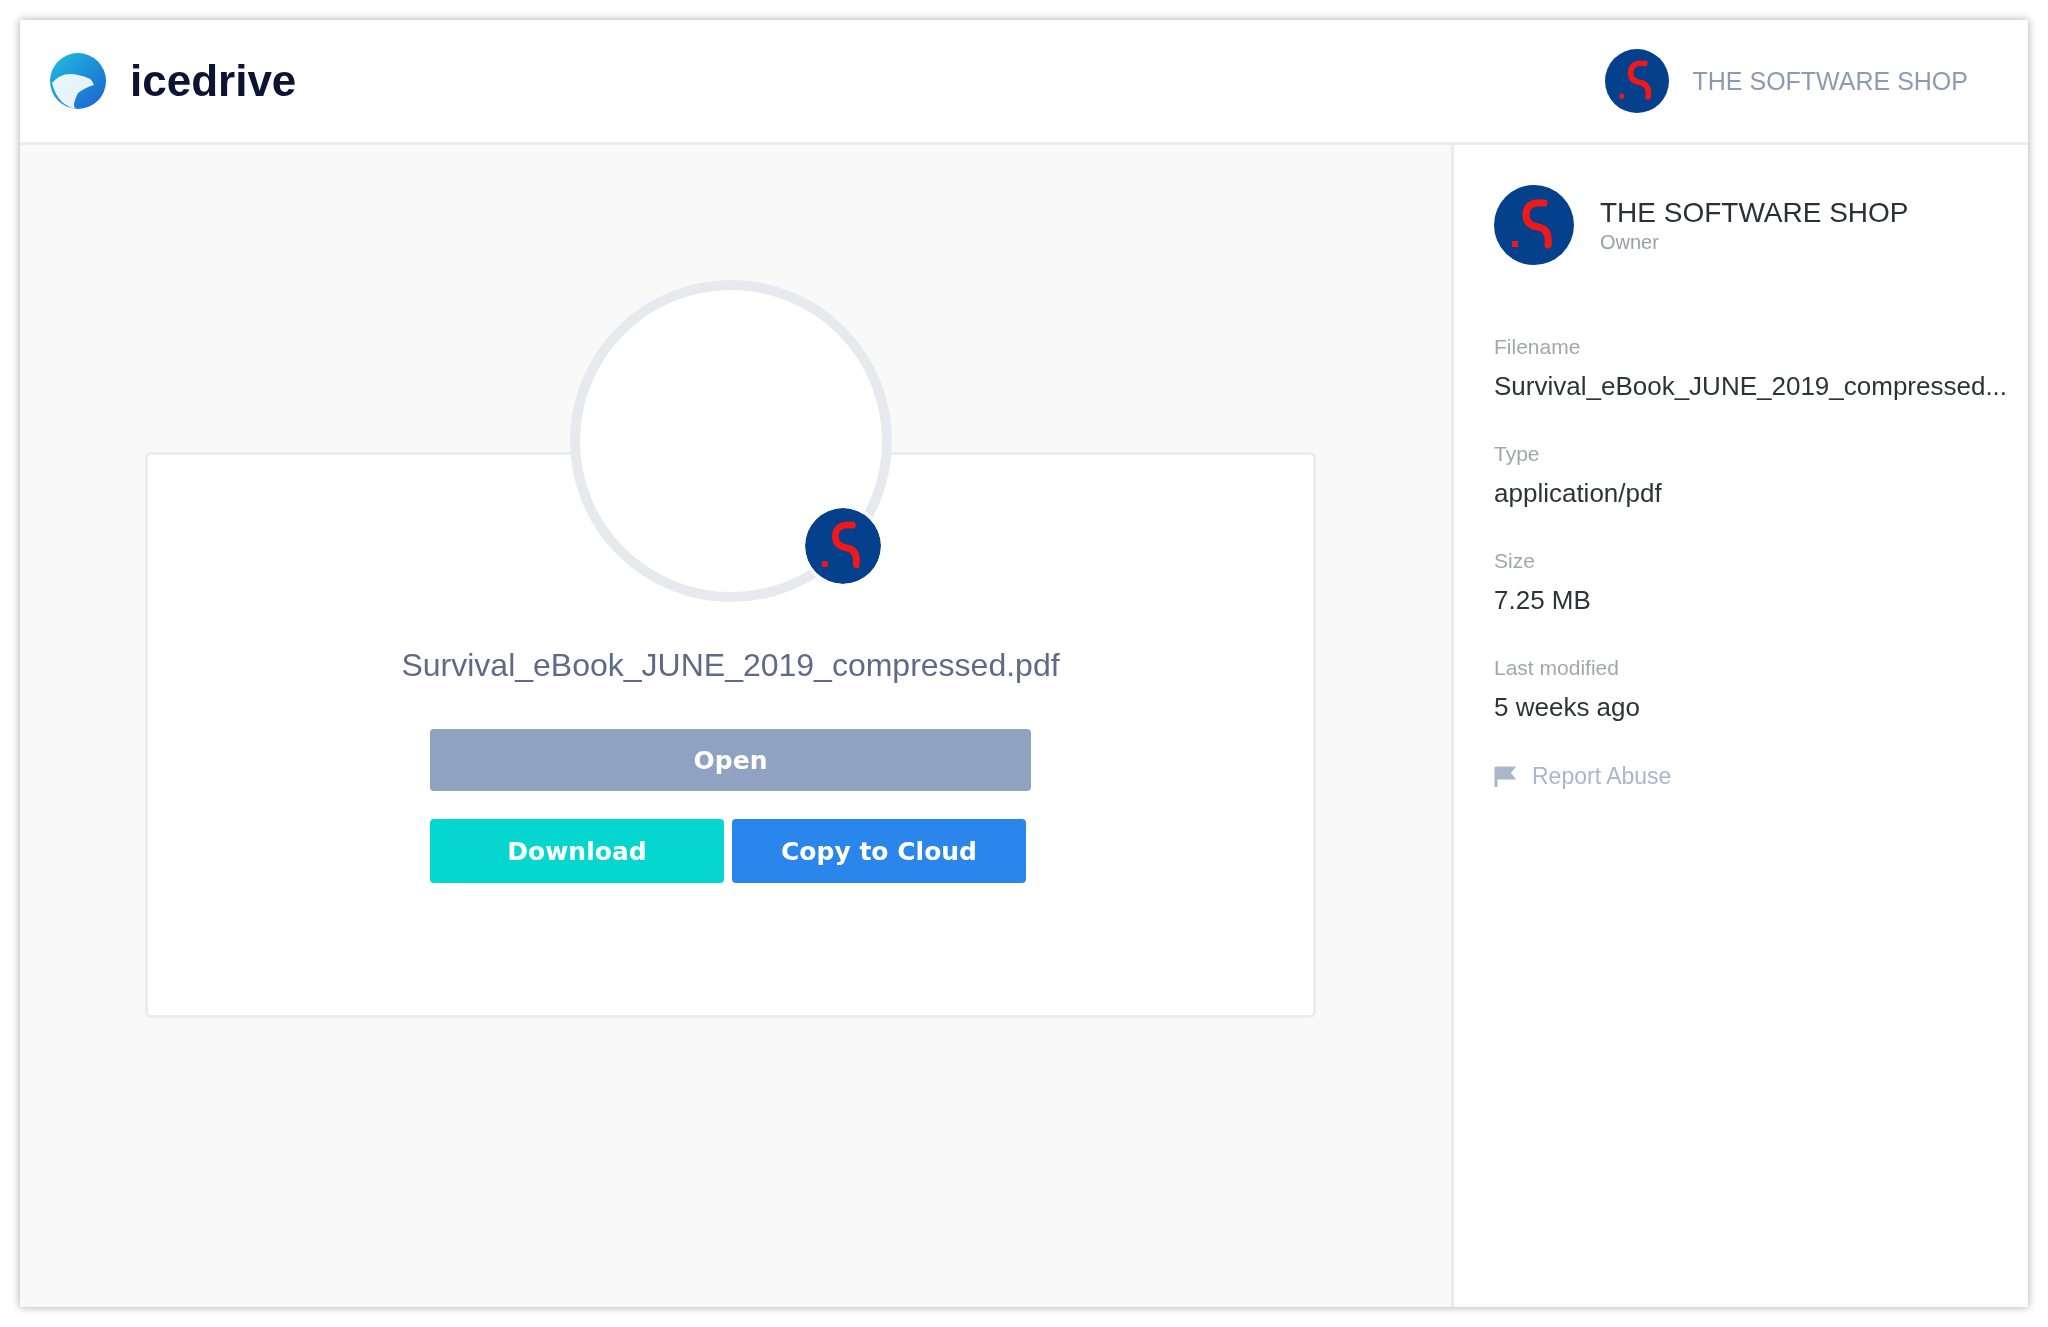  I want to click on detail-label: Size, so click(1515, 561).